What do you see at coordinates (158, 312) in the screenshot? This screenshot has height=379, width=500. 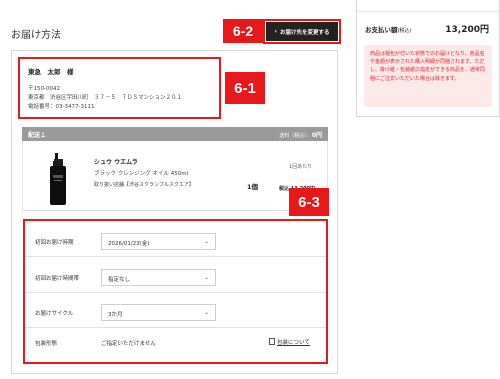 I see `cycle-select: 3か月 ⌄` at bounding box center [158, 312].